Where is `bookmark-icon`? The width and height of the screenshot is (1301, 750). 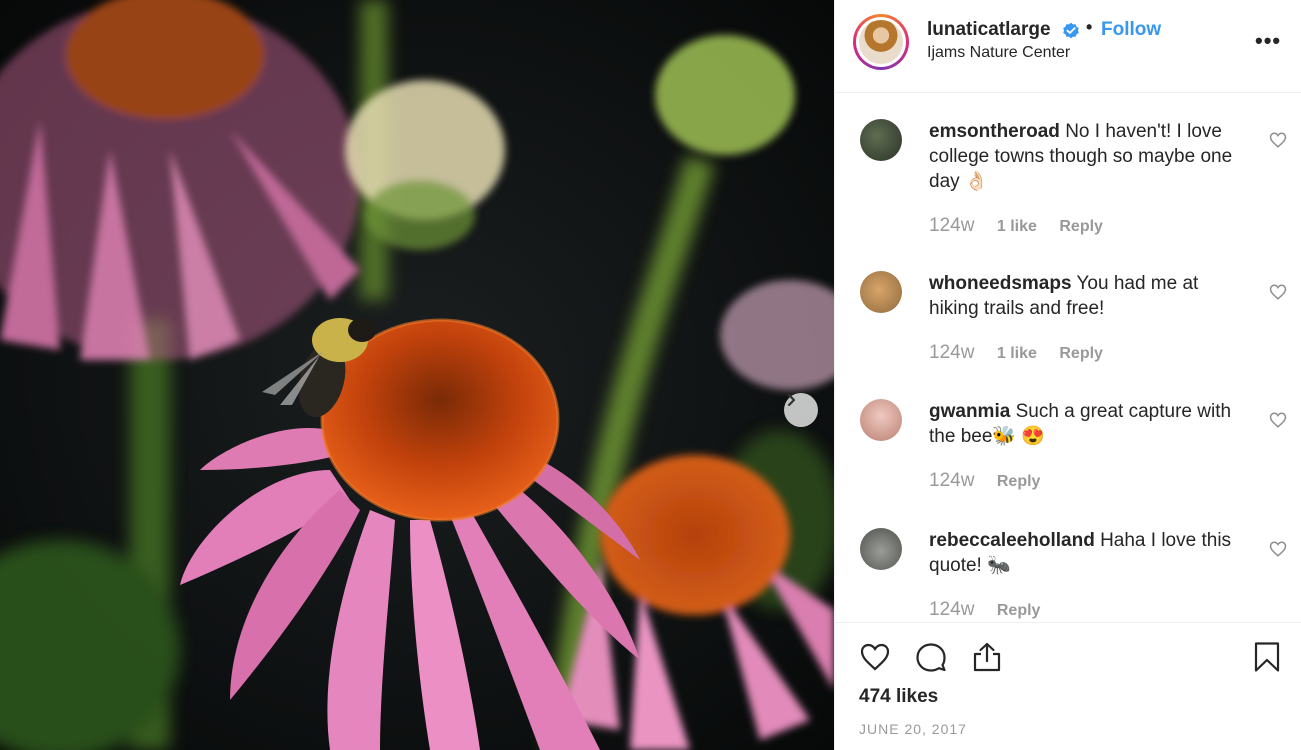 bookmark-icon is located at coordinates (1267, 657).